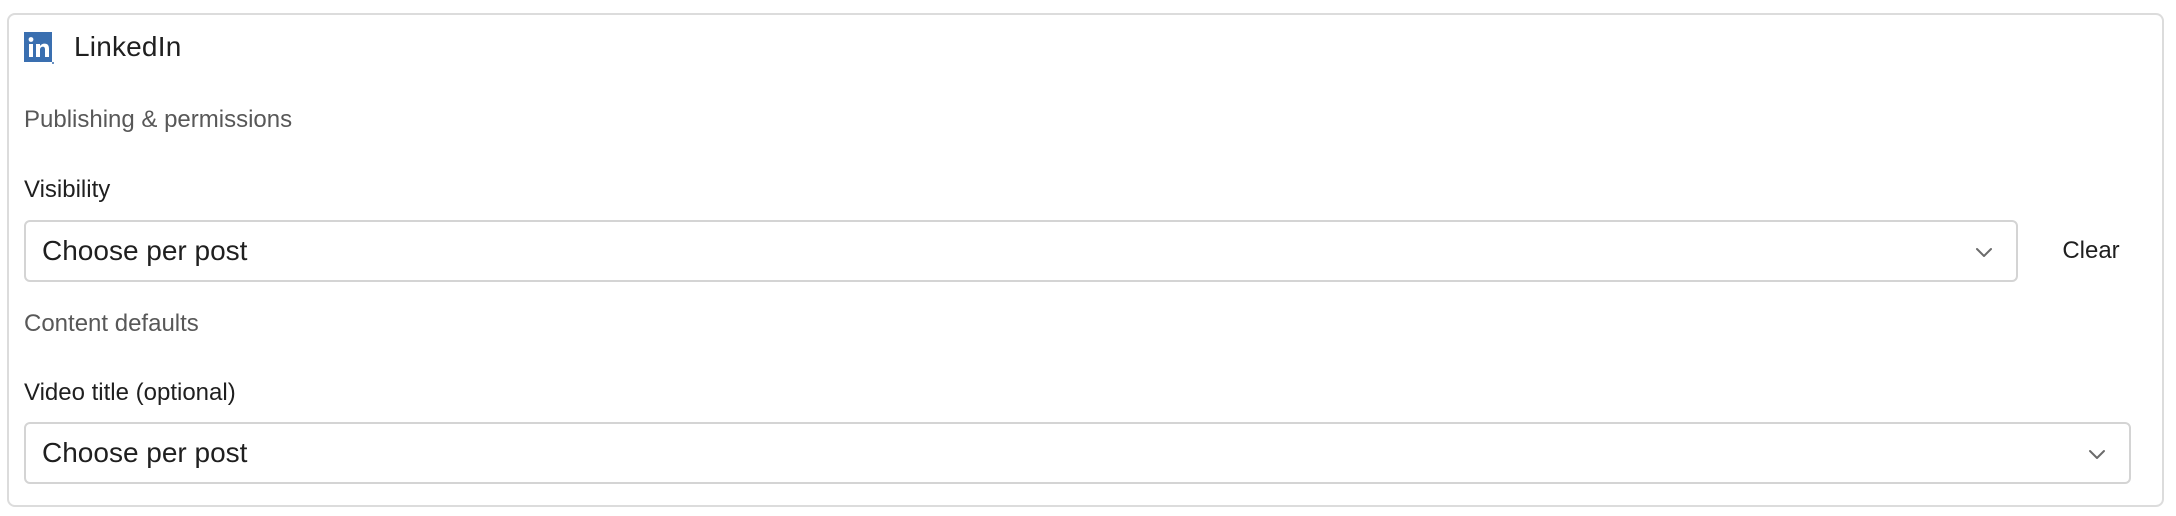  What do you see at coordinates (130, 392) in the screenshot?
I see `video-title-label: Video title (optional)` at bounding box center [130, 392].